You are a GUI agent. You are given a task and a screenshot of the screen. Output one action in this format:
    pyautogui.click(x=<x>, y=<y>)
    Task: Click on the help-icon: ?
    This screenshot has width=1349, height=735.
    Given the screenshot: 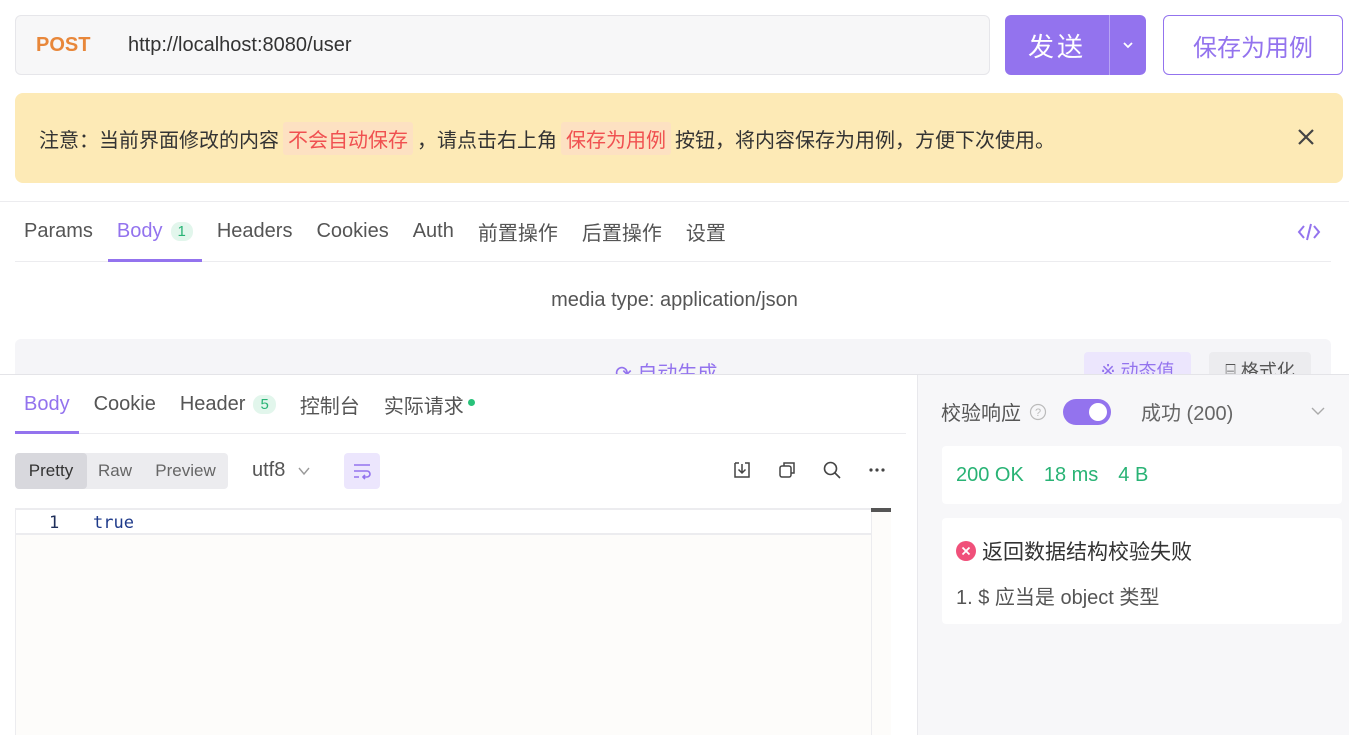 What is the action you would take?
    pyautogui.click(x=1038, y=412)
    